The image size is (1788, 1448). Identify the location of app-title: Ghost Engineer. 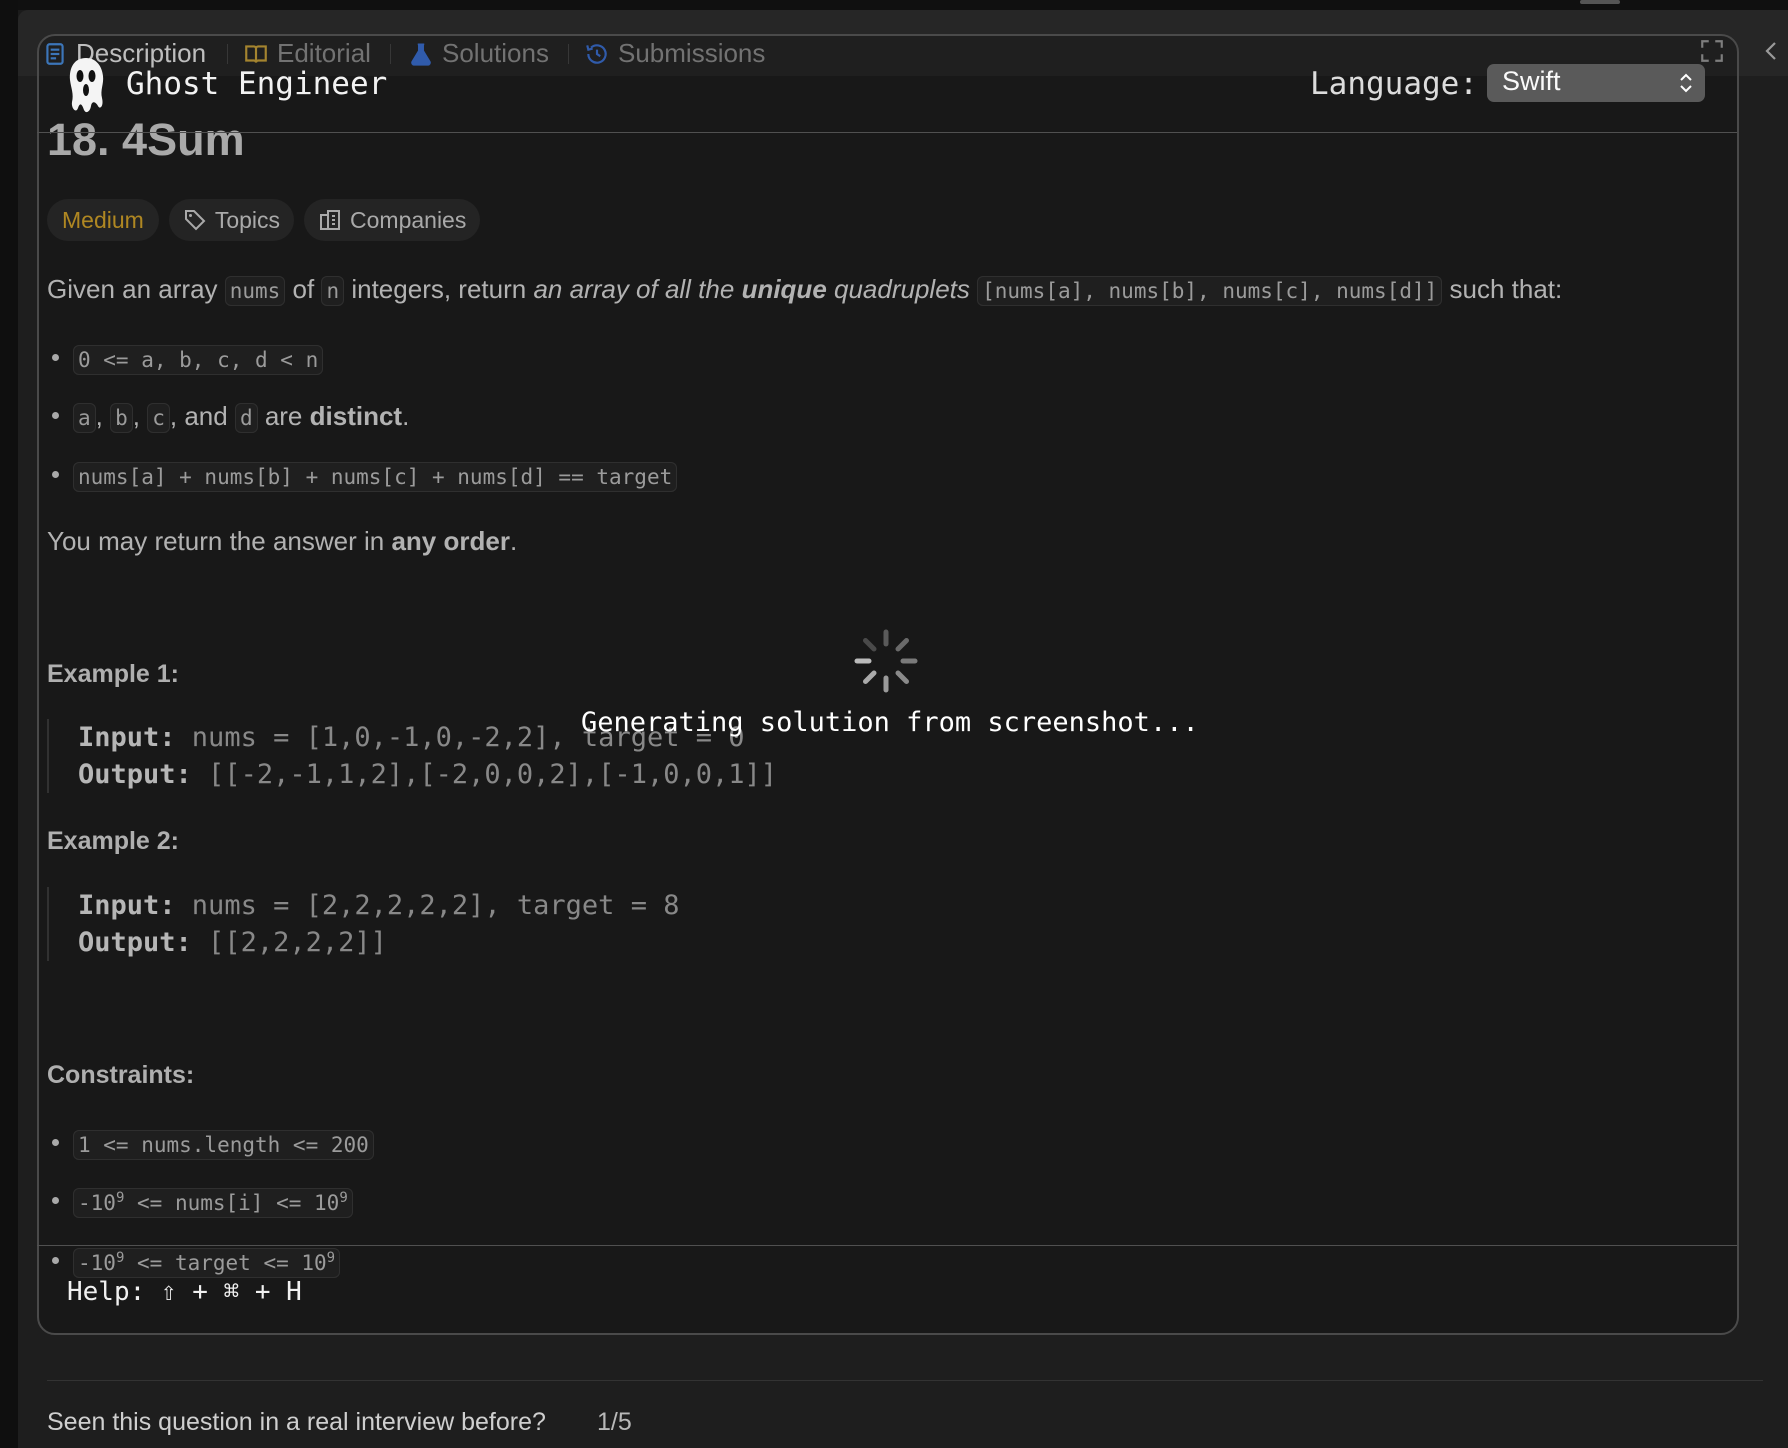
(257, 84).